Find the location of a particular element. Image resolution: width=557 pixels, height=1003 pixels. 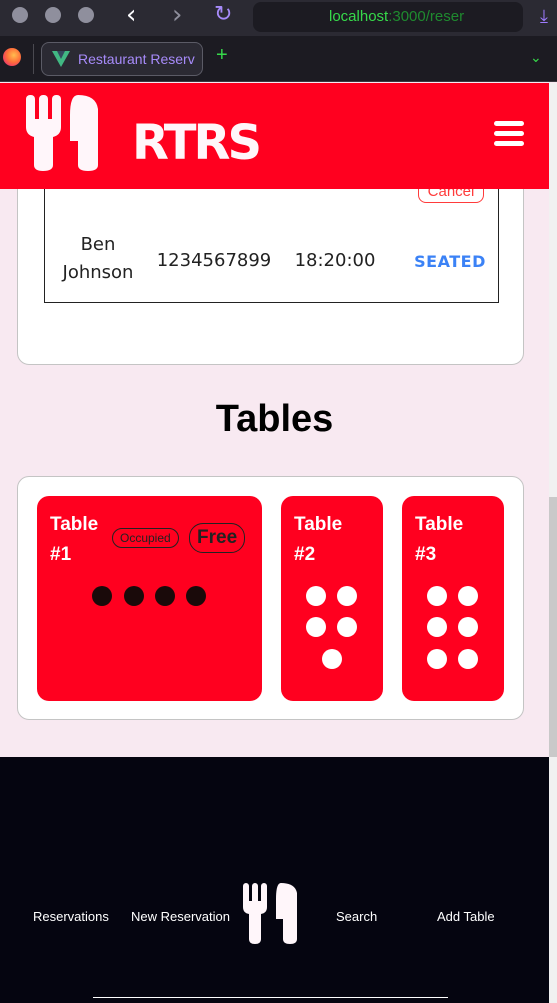

app-header: RTRS is located at coordinates (274, 136).